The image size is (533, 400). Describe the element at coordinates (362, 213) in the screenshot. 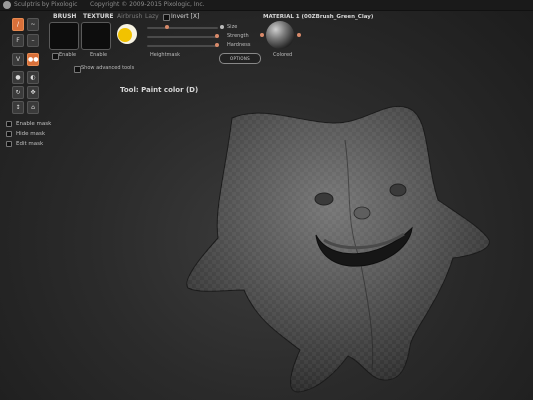

I see `nose` at that location.